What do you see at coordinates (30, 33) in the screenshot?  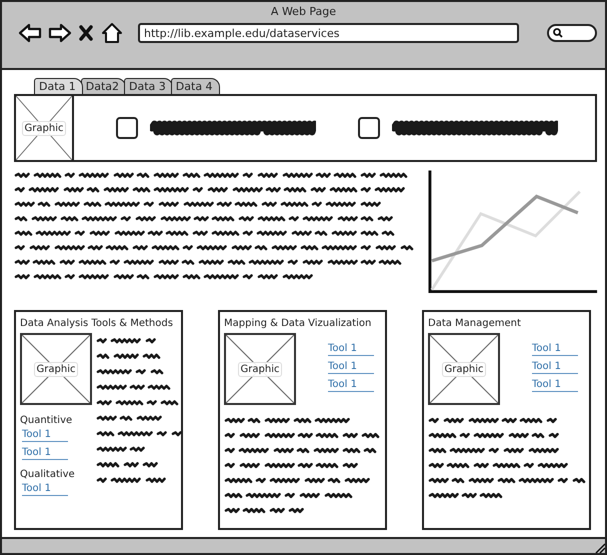 I see `back-icon` at bounding box center [30, 33].